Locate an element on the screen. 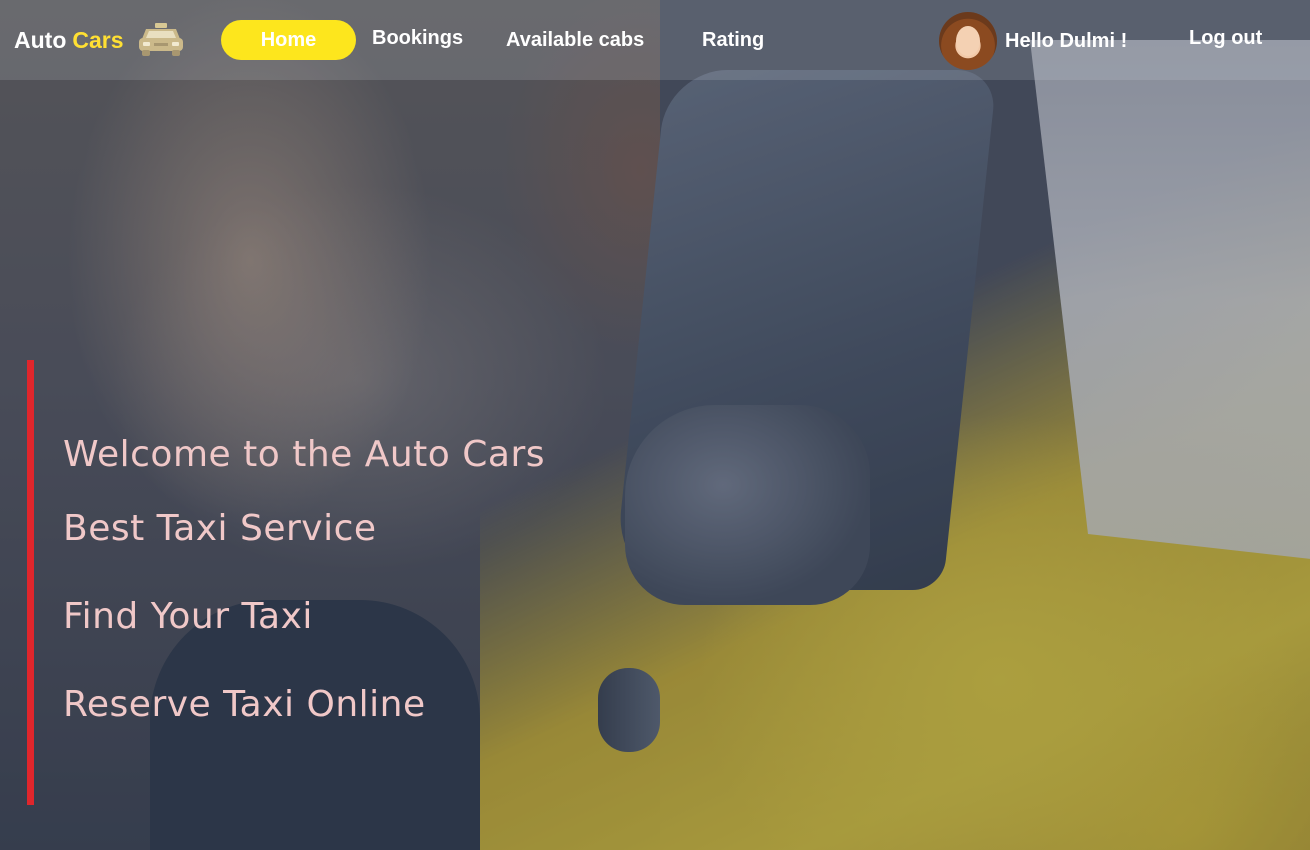  brand-name-part2: Cars is located at coordinates (98, 39).